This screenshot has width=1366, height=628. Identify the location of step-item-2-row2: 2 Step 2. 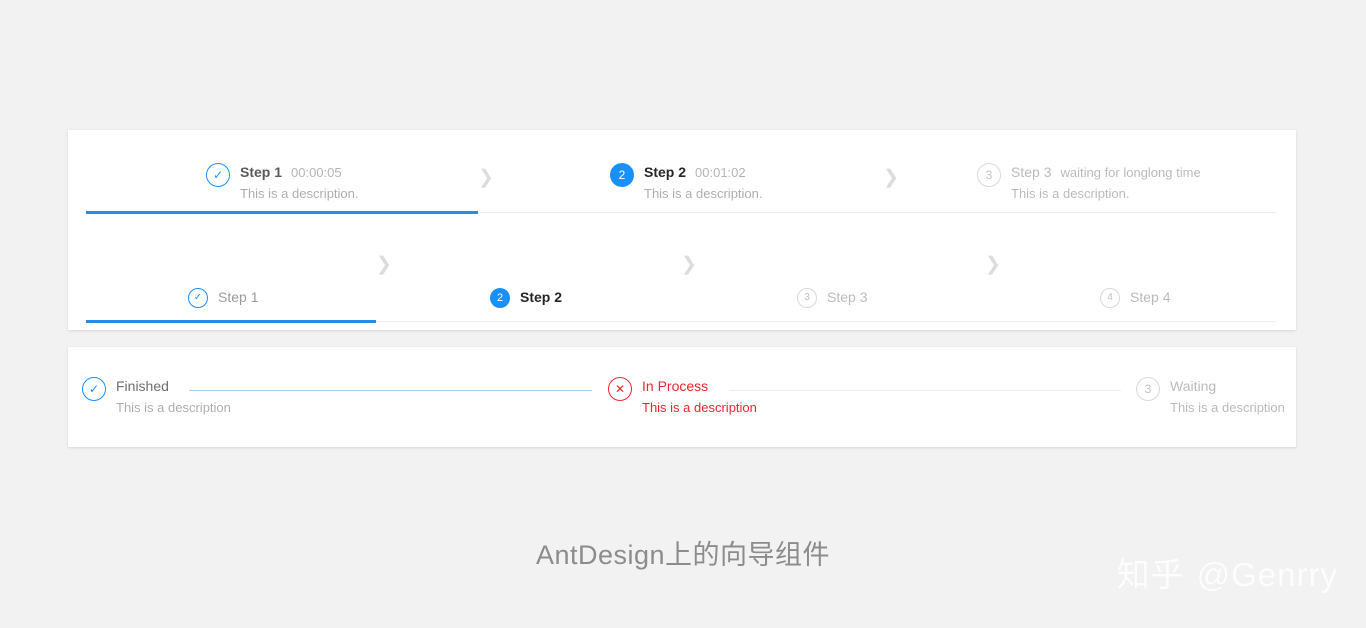
(526, 298).